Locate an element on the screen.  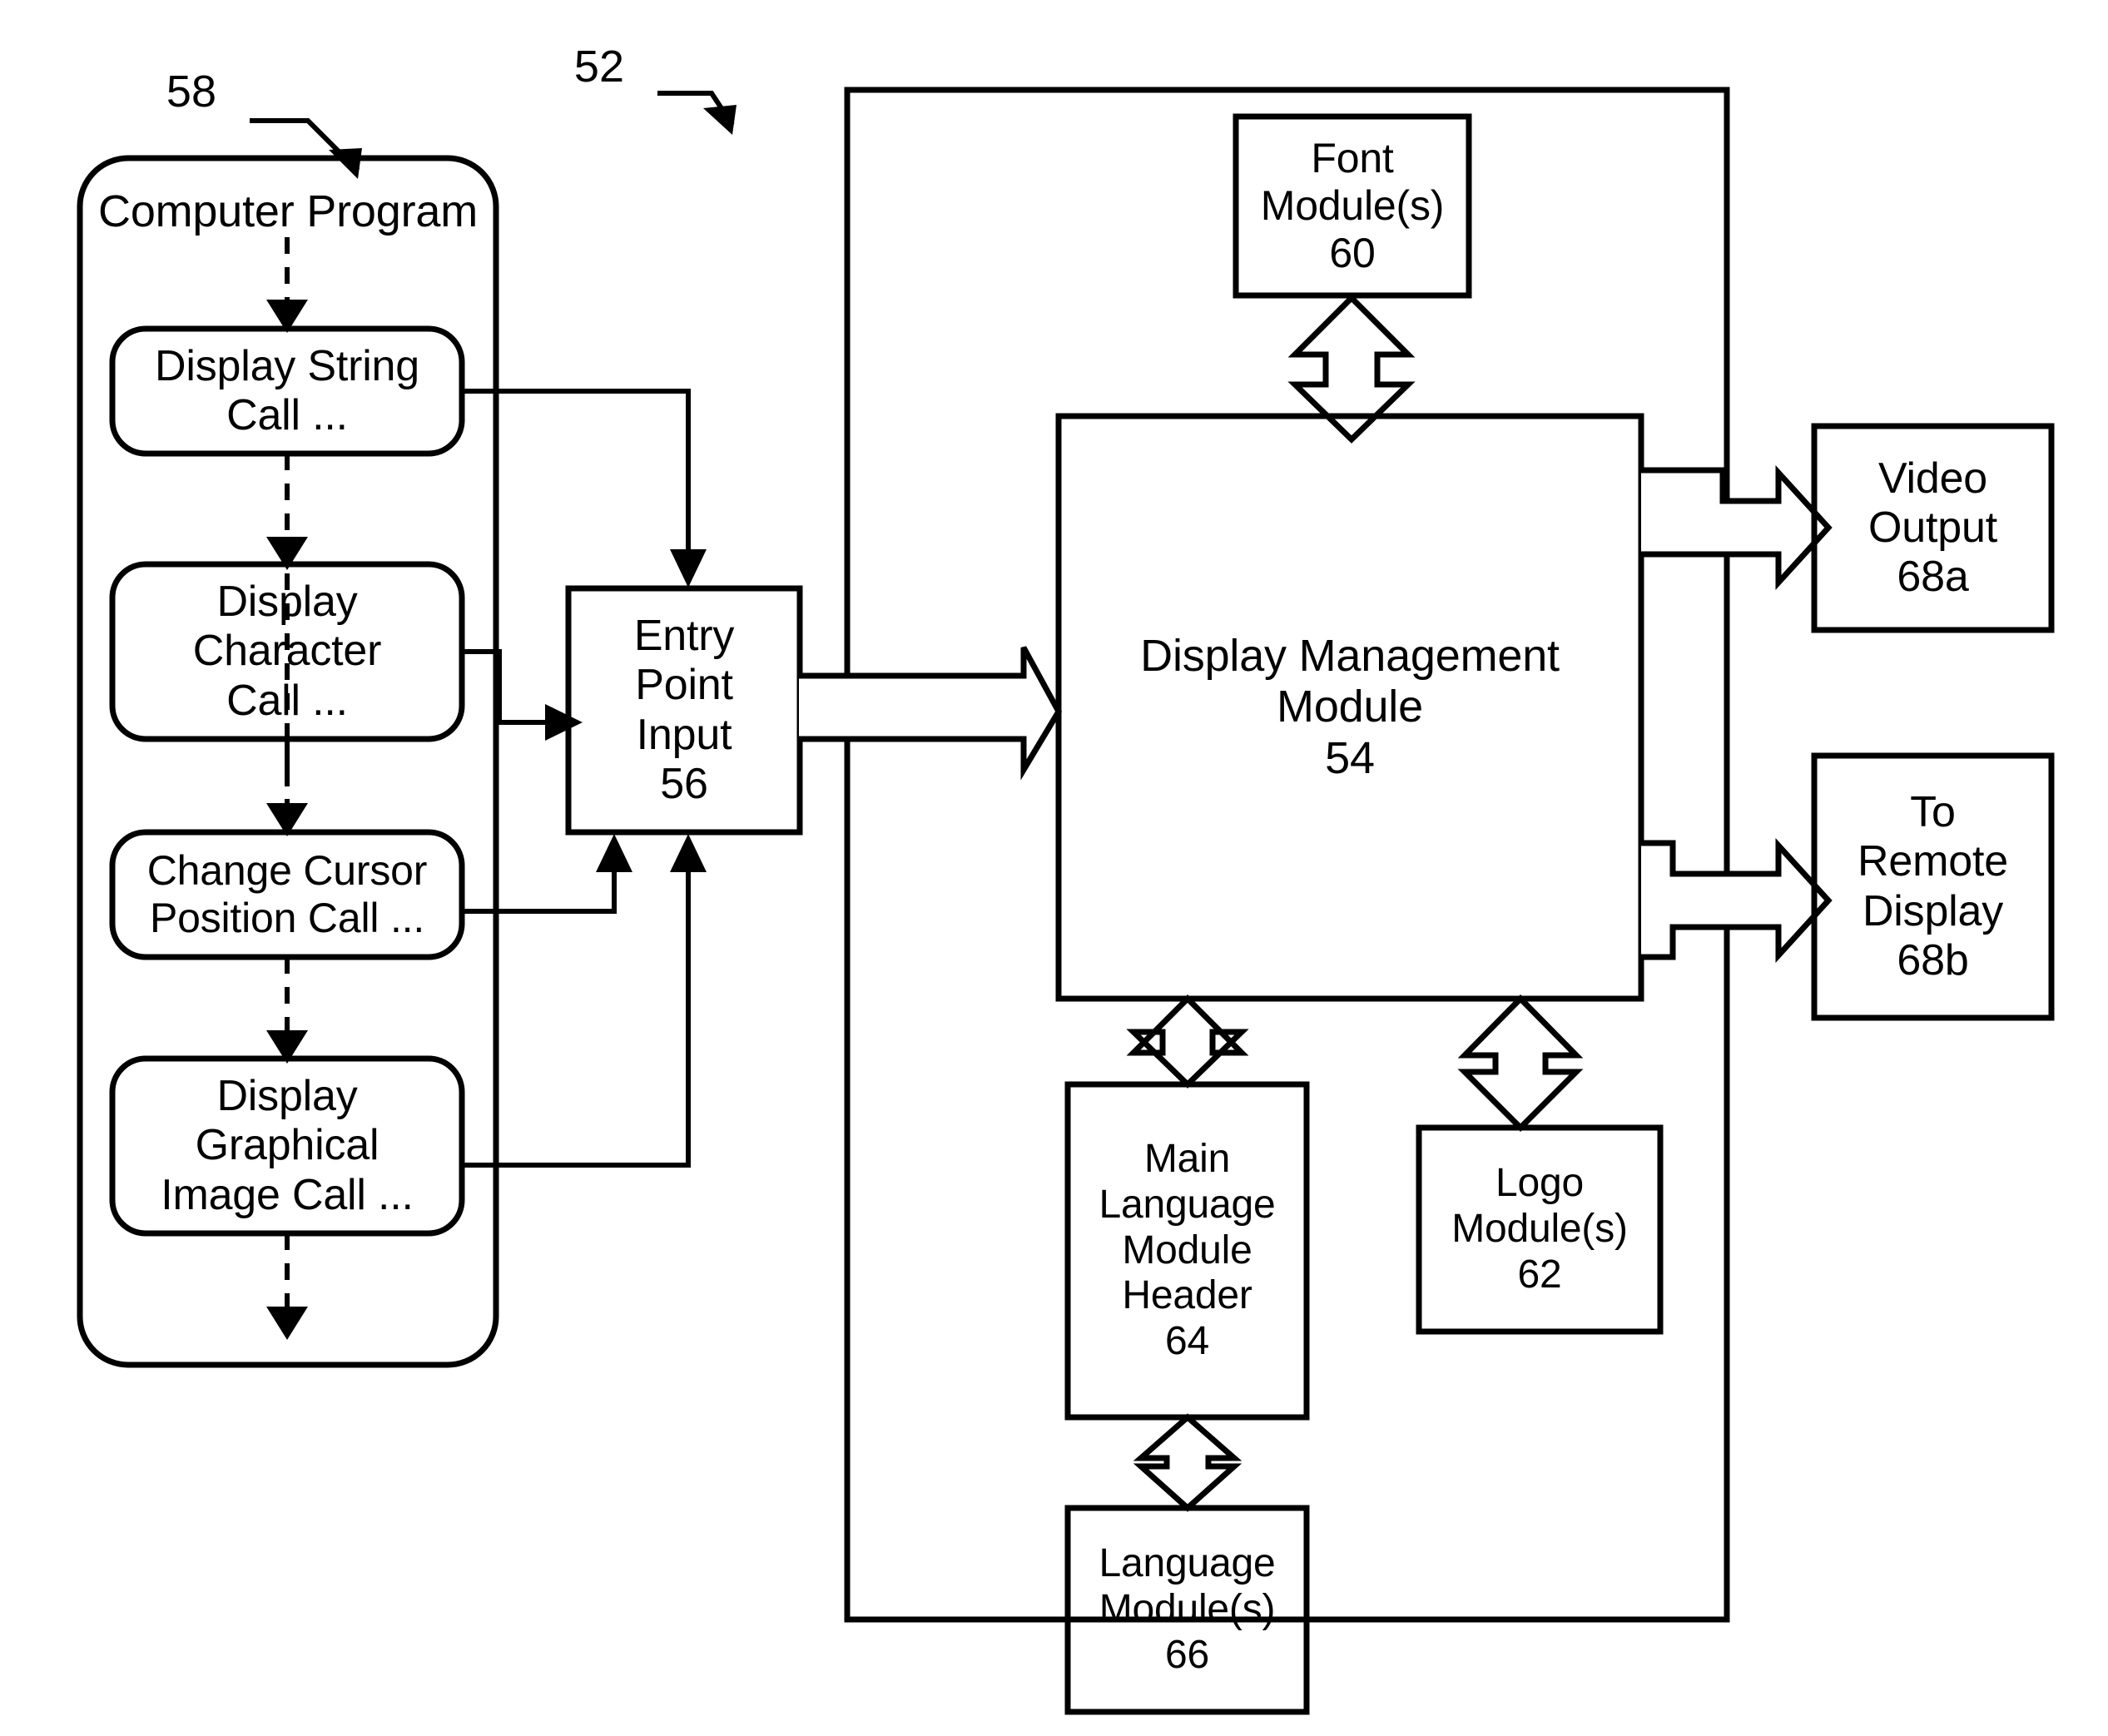
display-management-module-box is located at coordinates (1349, 707).